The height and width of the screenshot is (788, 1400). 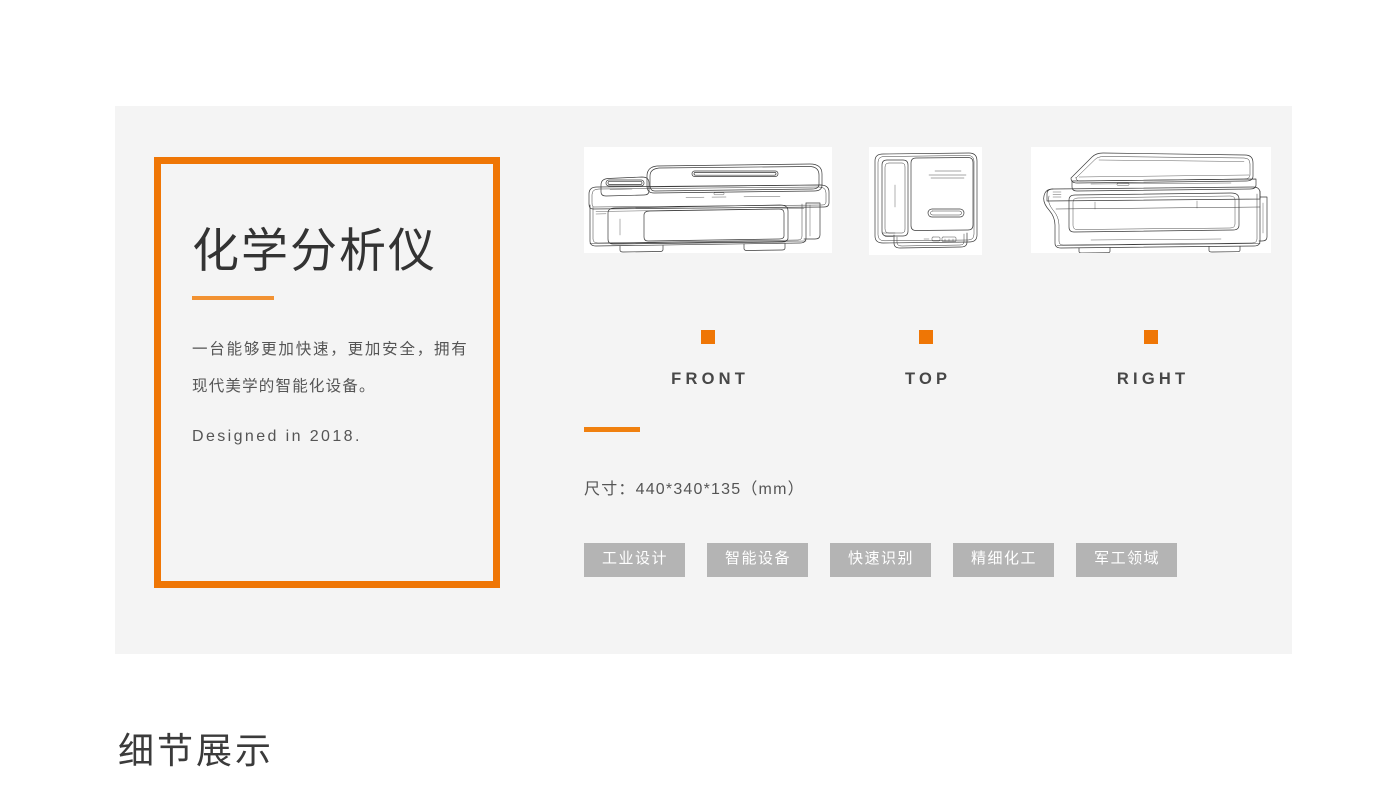 What do you see at coordinates (233, 297) in the screenshot?
I see `title-underline-rule` at bounding box center [233, 297].